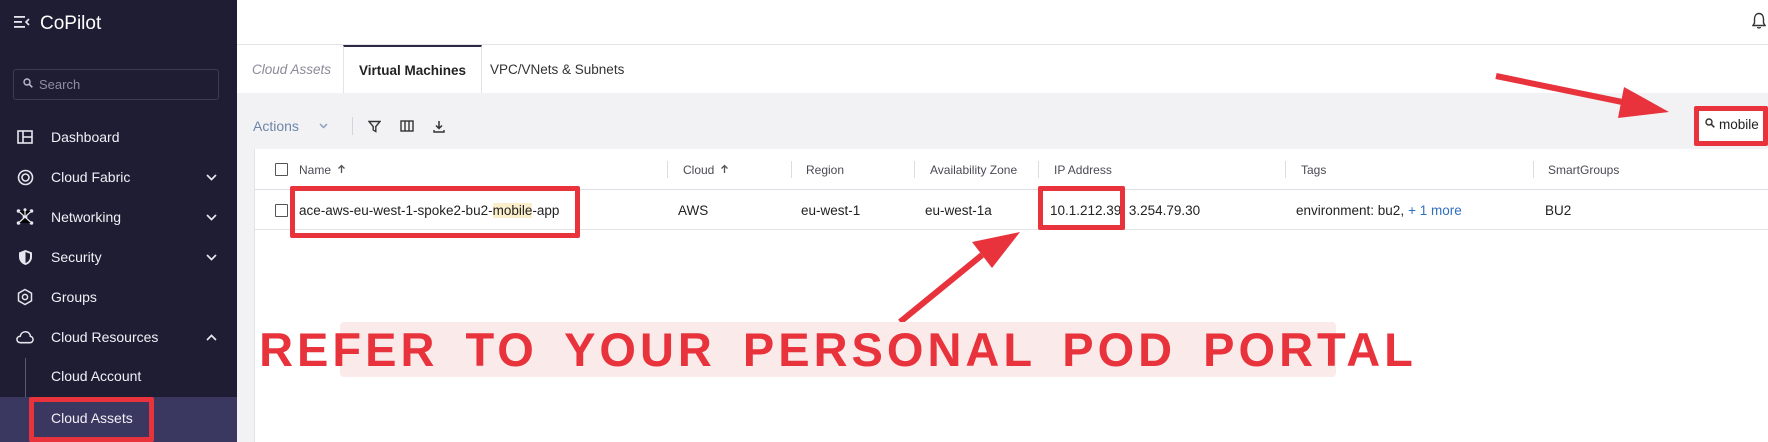 The image size is (1768, 442). What do you see at coordinates (105, 337) in the screenshot?
I see `sidebar-item-label: Cloud Resources` at bounding box center [105, 337].